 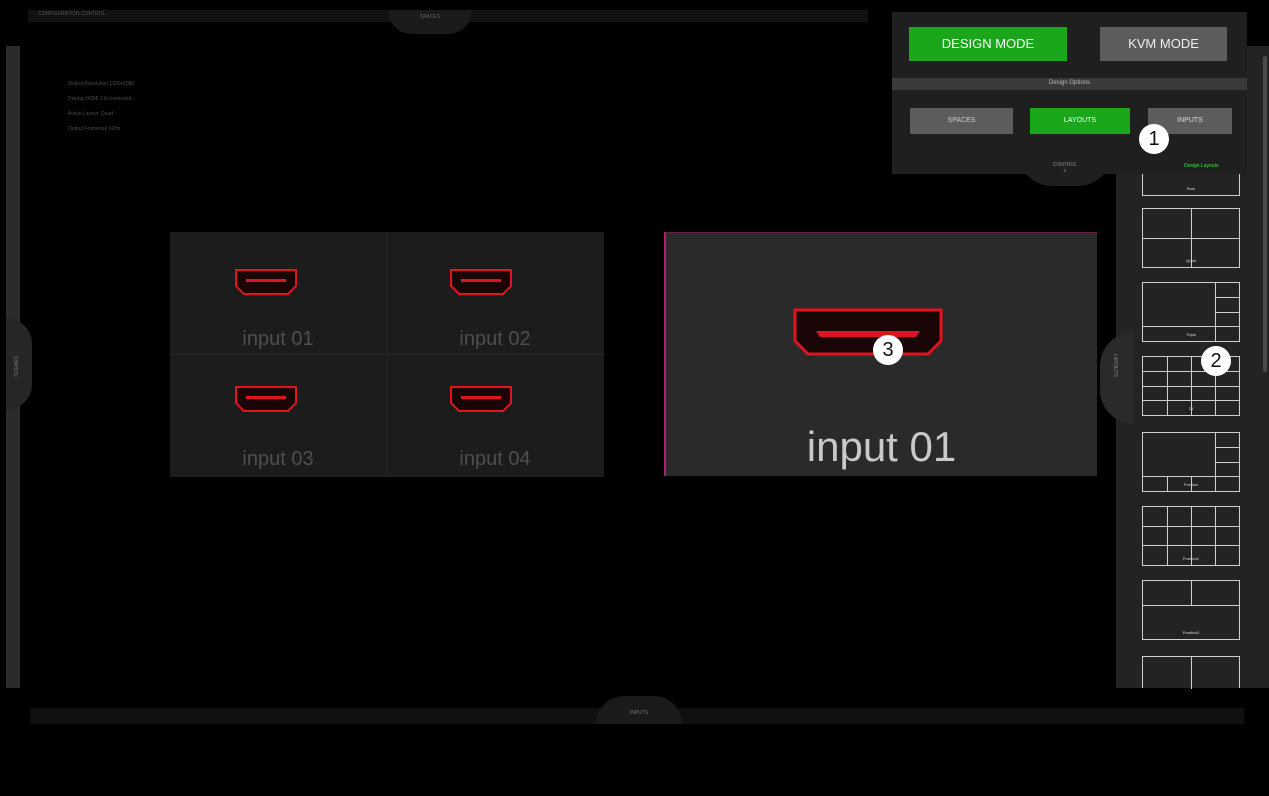 What do you see at coordinates (881, 446) in the screenshot?
I see `single-input-label: input 01` at bounding box center [881, 446].